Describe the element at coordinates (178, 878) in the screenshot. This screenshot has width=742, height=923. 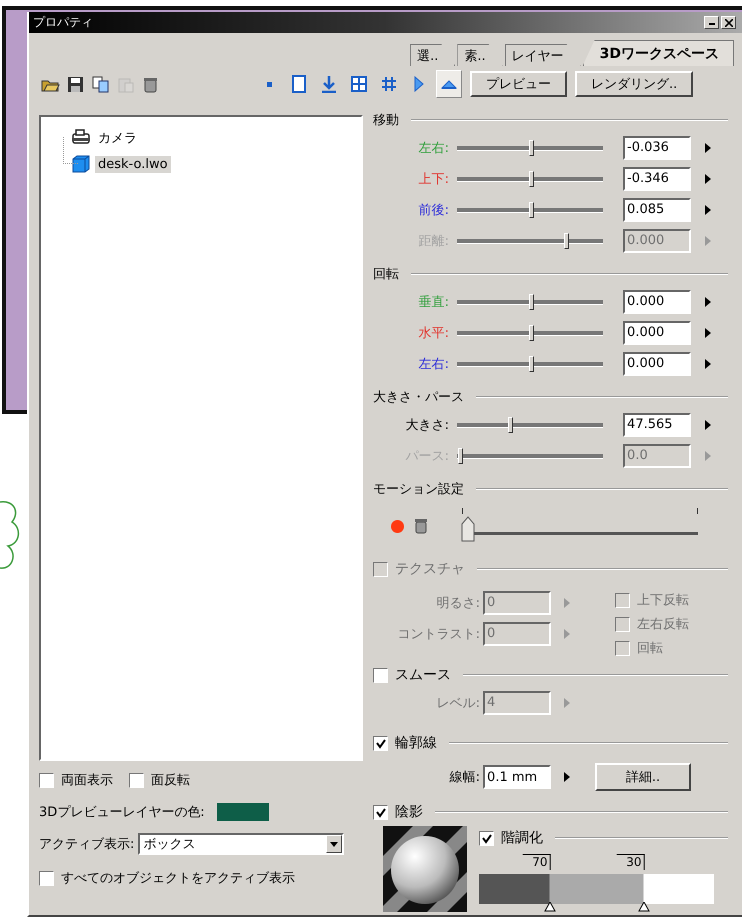
I see `checkbox-label: すべてのオブジェクトをアクティブ表示` at that location.